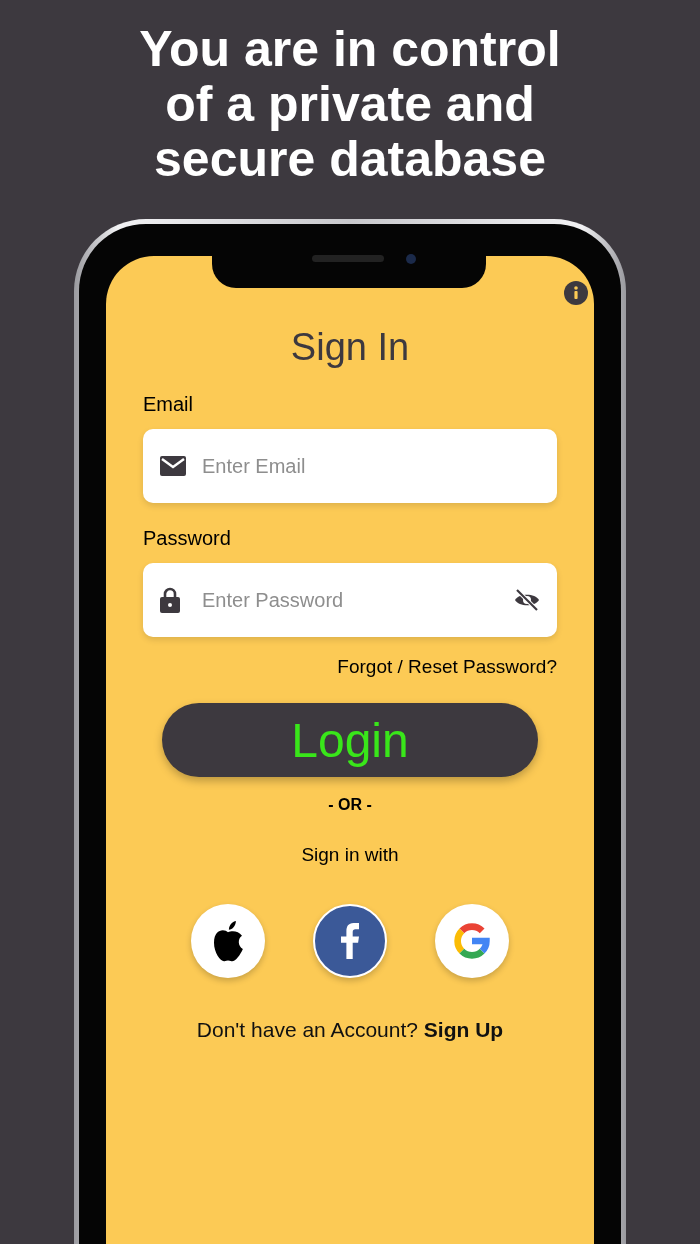 The image size is (700, 1244). I want to click on headline: You are in control of a private and secure database, so click(350, 104).